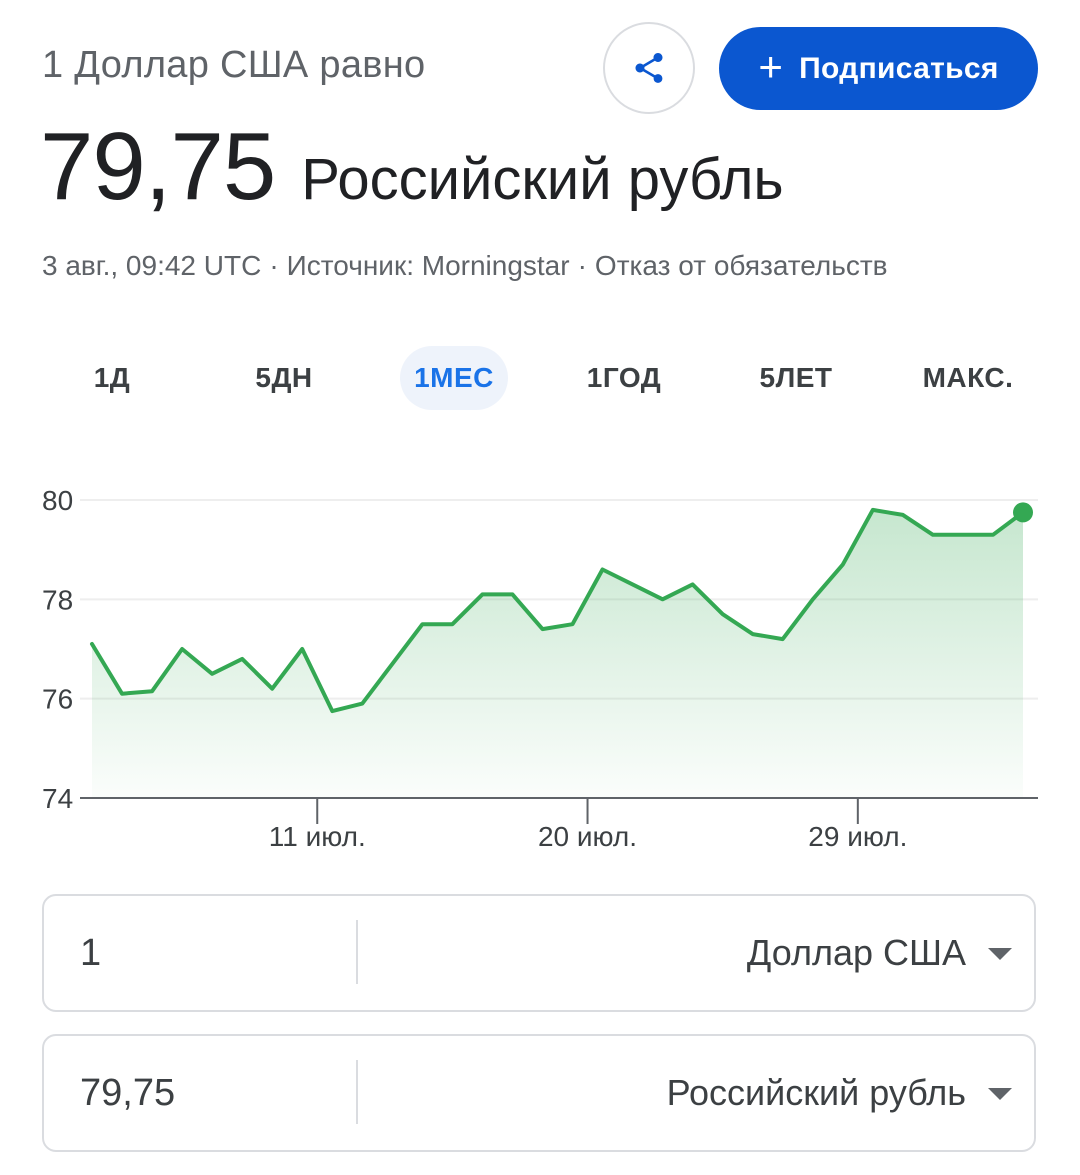  Describe the element at coordinates (57, 599) in the screenshot. I see `y-tick-label: 78` at that location.